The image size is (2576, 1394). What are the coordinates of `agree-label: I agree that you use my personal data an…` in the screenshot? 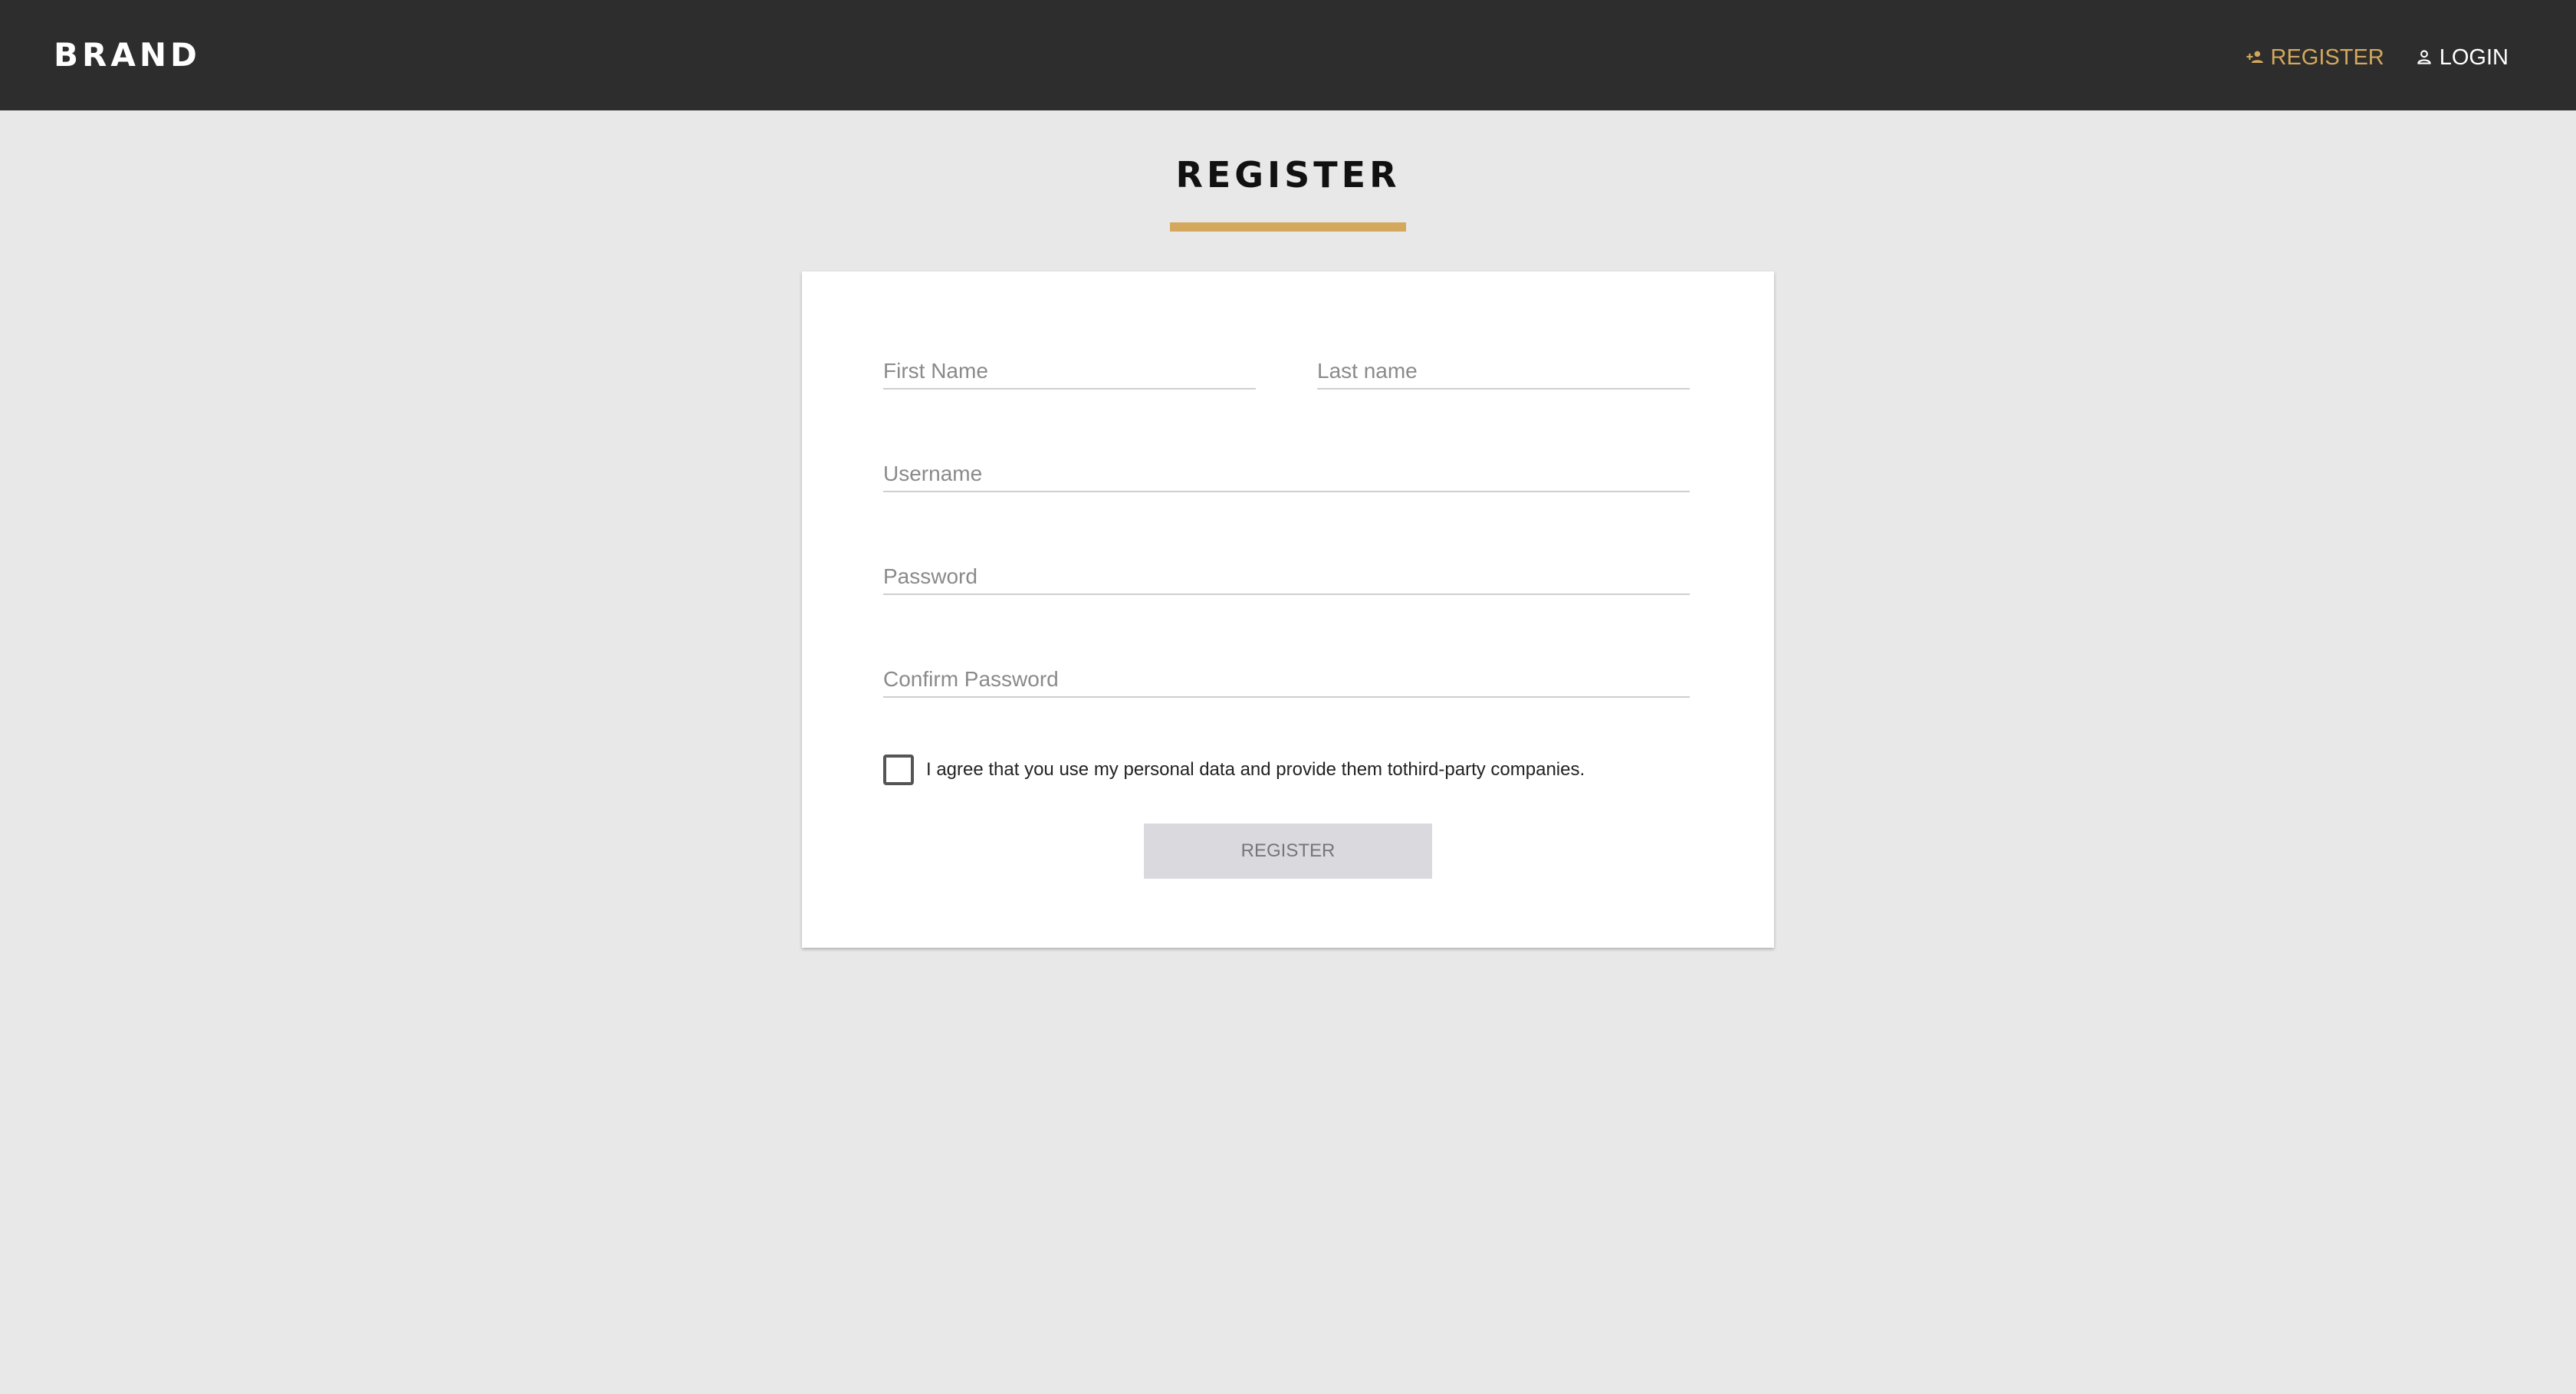 It's located at (1256, 770).